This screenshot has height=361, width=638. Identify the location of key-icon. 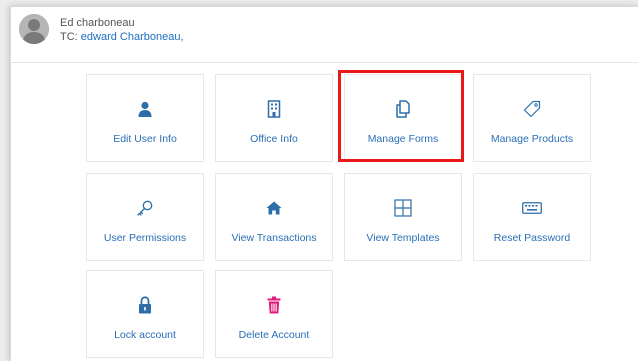
(145, 208).